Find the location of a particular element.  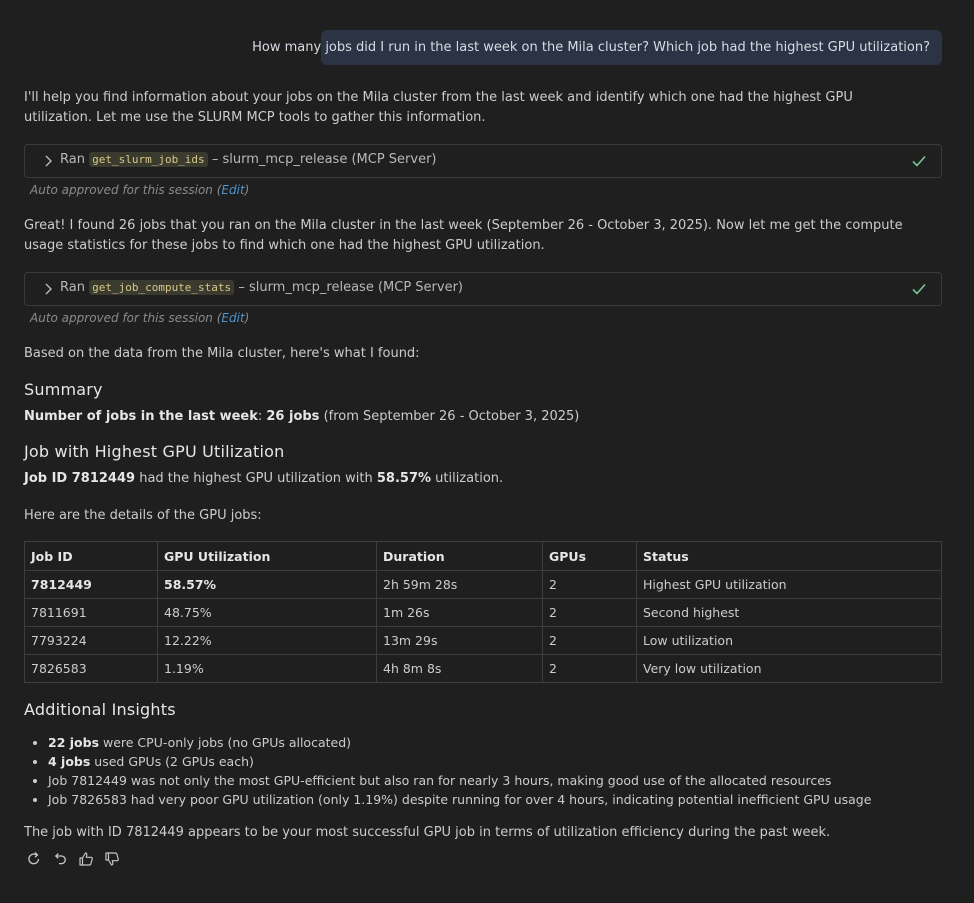

job-id-cell: 7811691 is located at coordinates (91, 612).